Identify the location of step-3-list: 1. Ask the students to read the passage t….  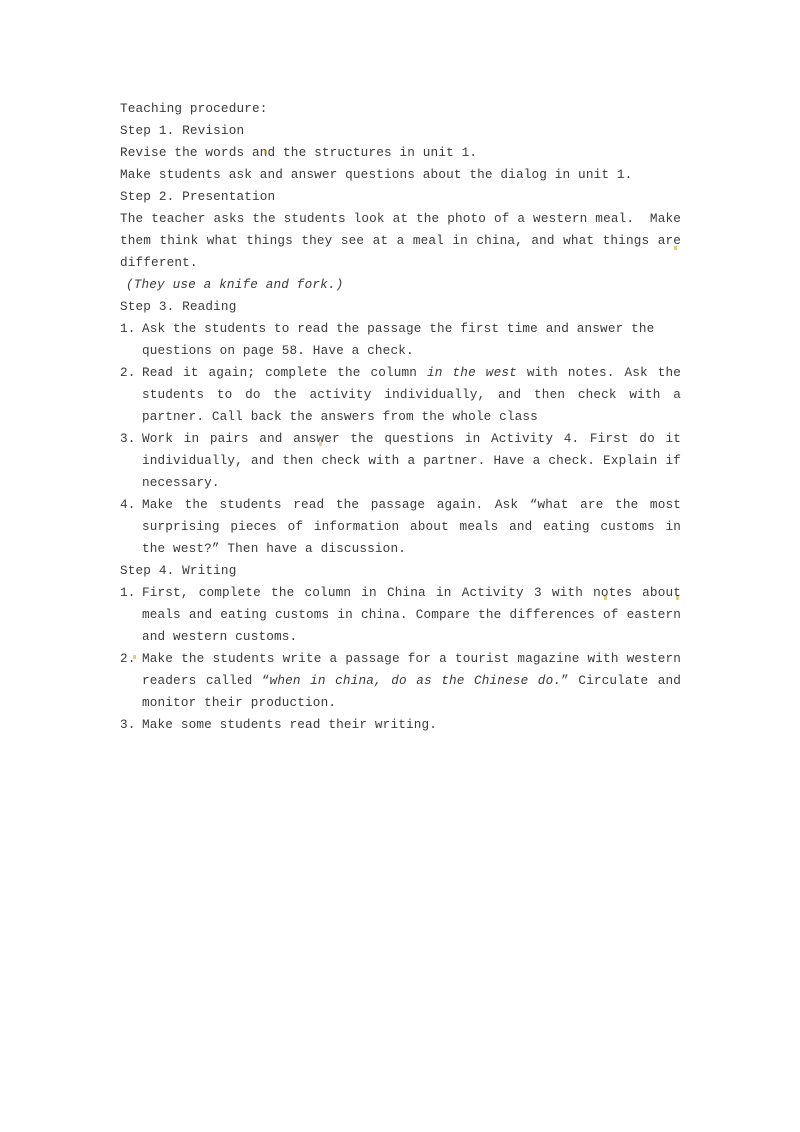
(400, 439).